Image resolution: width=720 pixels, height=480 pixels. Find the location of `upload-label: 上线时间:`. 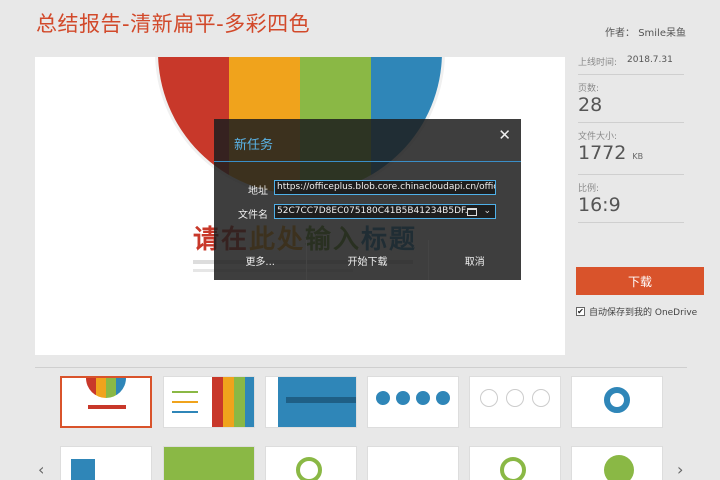

upload-label: 上线时间: is located at coordinates (598, 63).